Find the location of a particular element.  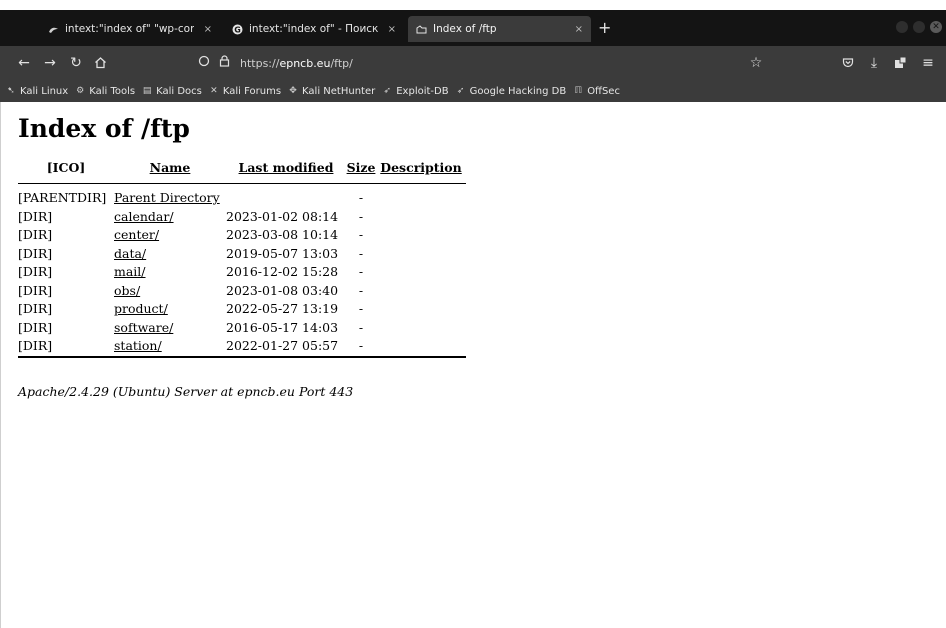

page-title: Index of /ftp is located at coordinates (104, 128).